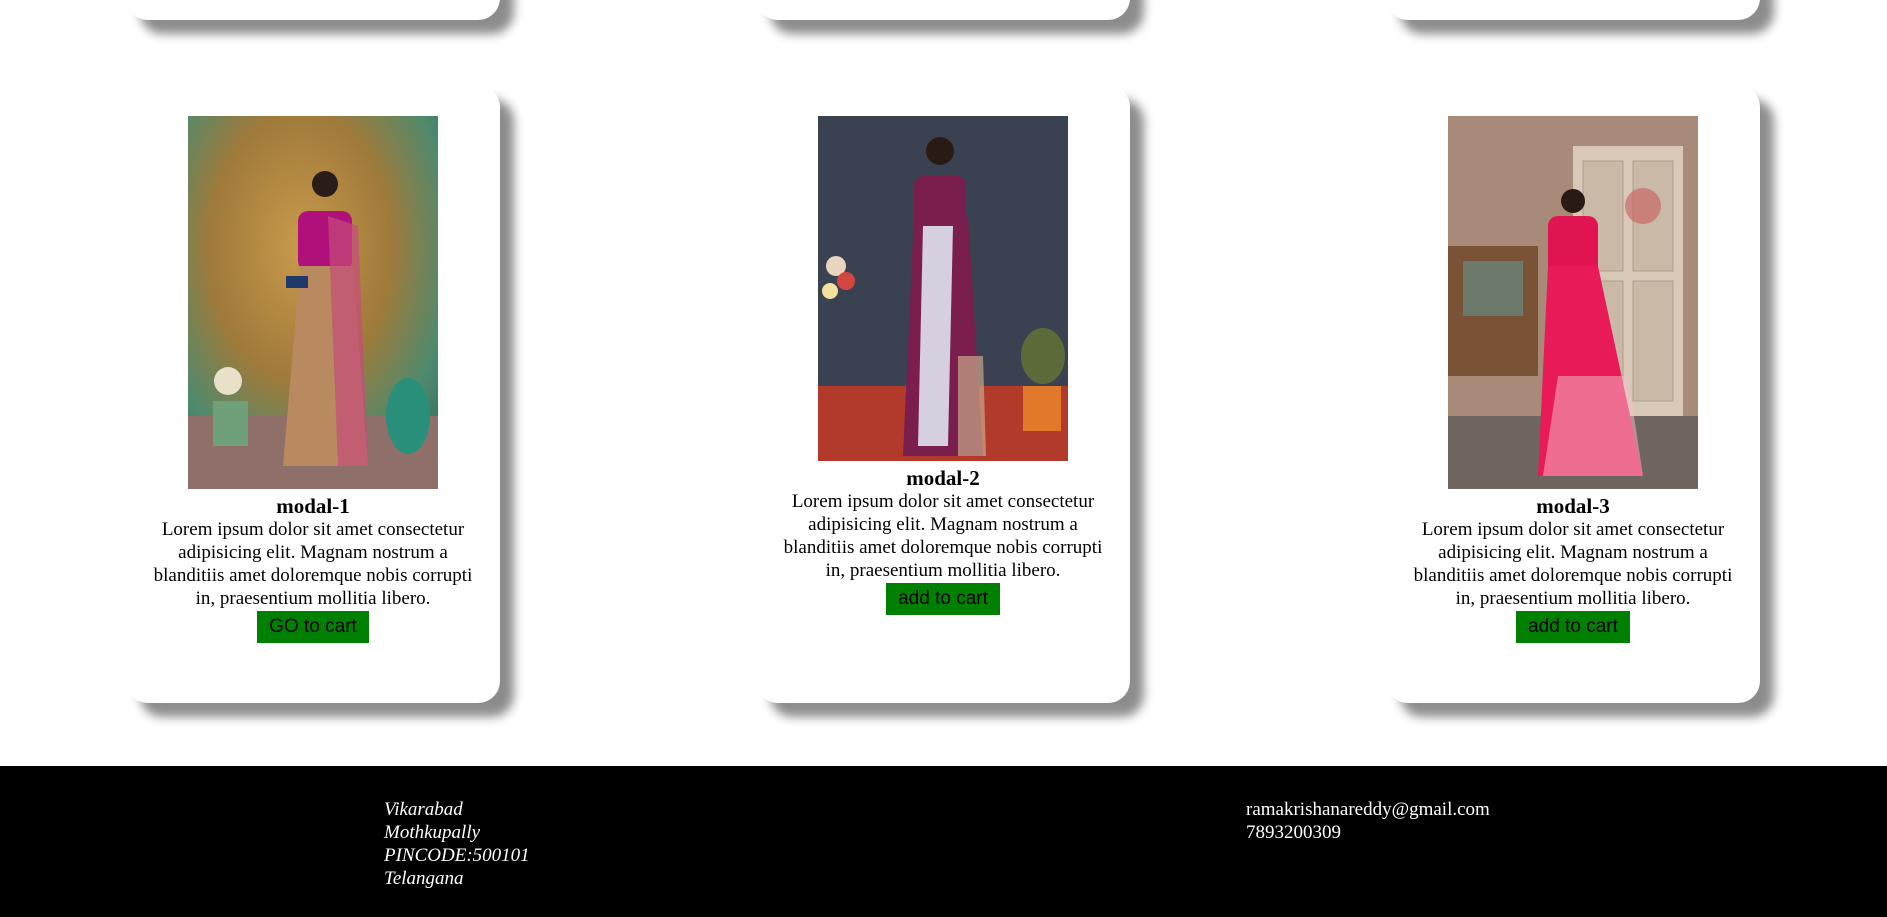 This screenshot has width=1887, height=917. What do you see at coordinates (313, 627) in the screenshot?
I see `go-to-cart-button: GO to cart` at bounding box center [313, 627].